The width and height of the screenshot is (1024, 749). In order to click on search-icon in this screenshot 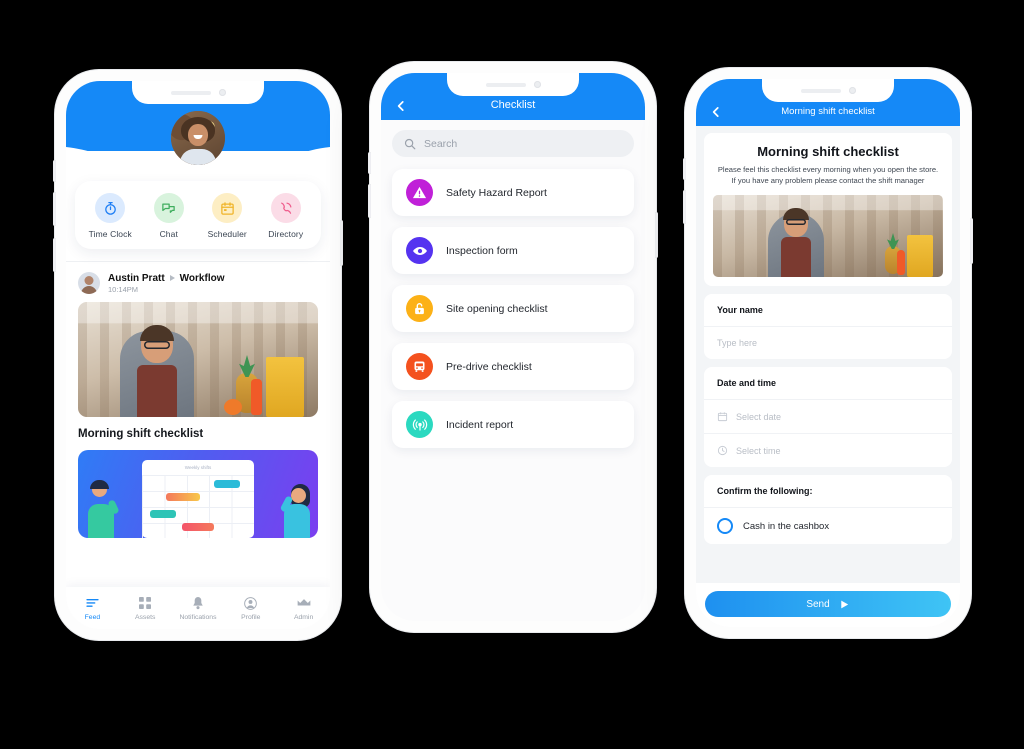, I will do `click(410, 143)`.